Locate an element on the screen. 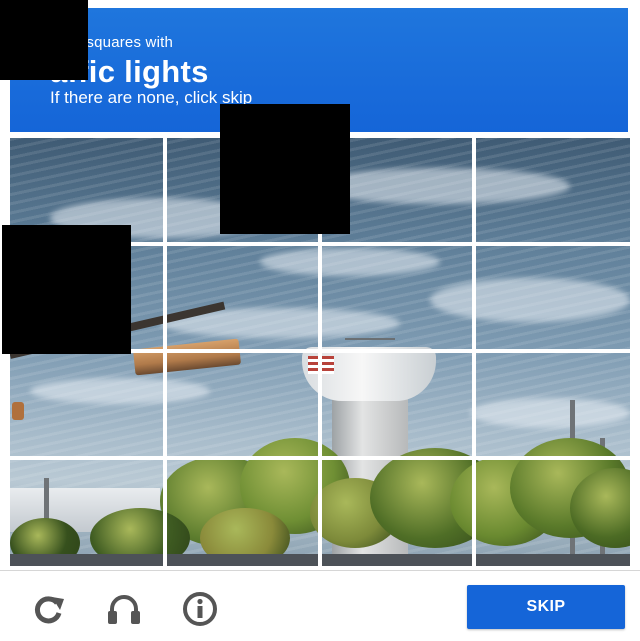 The width and height of the screenshot is (640, 641). help-button is located at coordinates (200, 611).